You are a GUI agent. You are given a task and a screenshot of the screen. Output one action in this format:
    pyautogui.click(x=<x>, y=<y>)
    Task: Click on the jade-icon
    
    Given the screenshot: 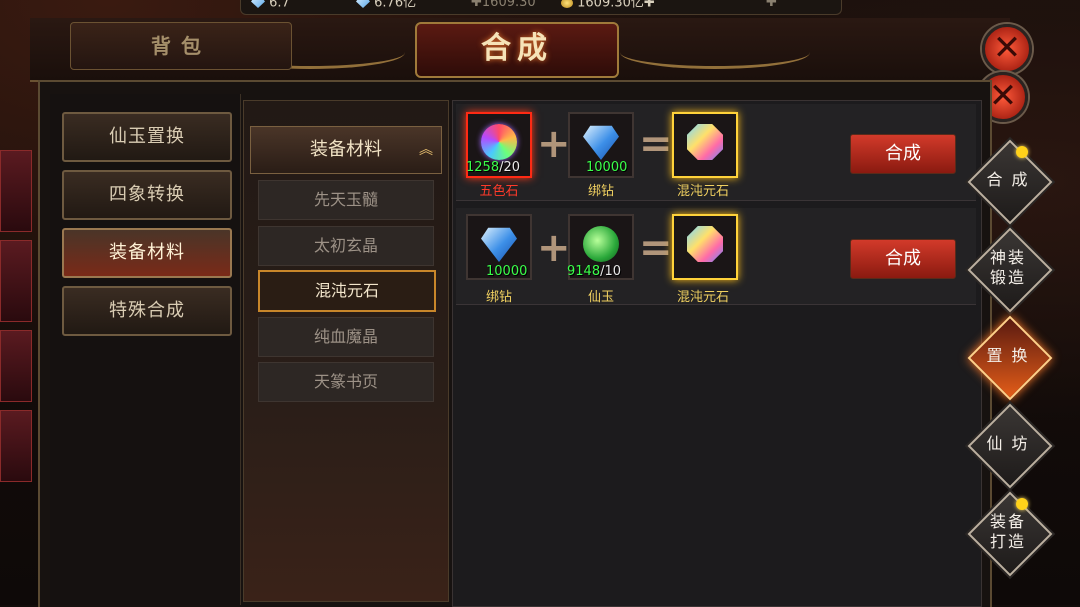 What is the action you would take?
    pyautogui.click(x=601, y=244)
    